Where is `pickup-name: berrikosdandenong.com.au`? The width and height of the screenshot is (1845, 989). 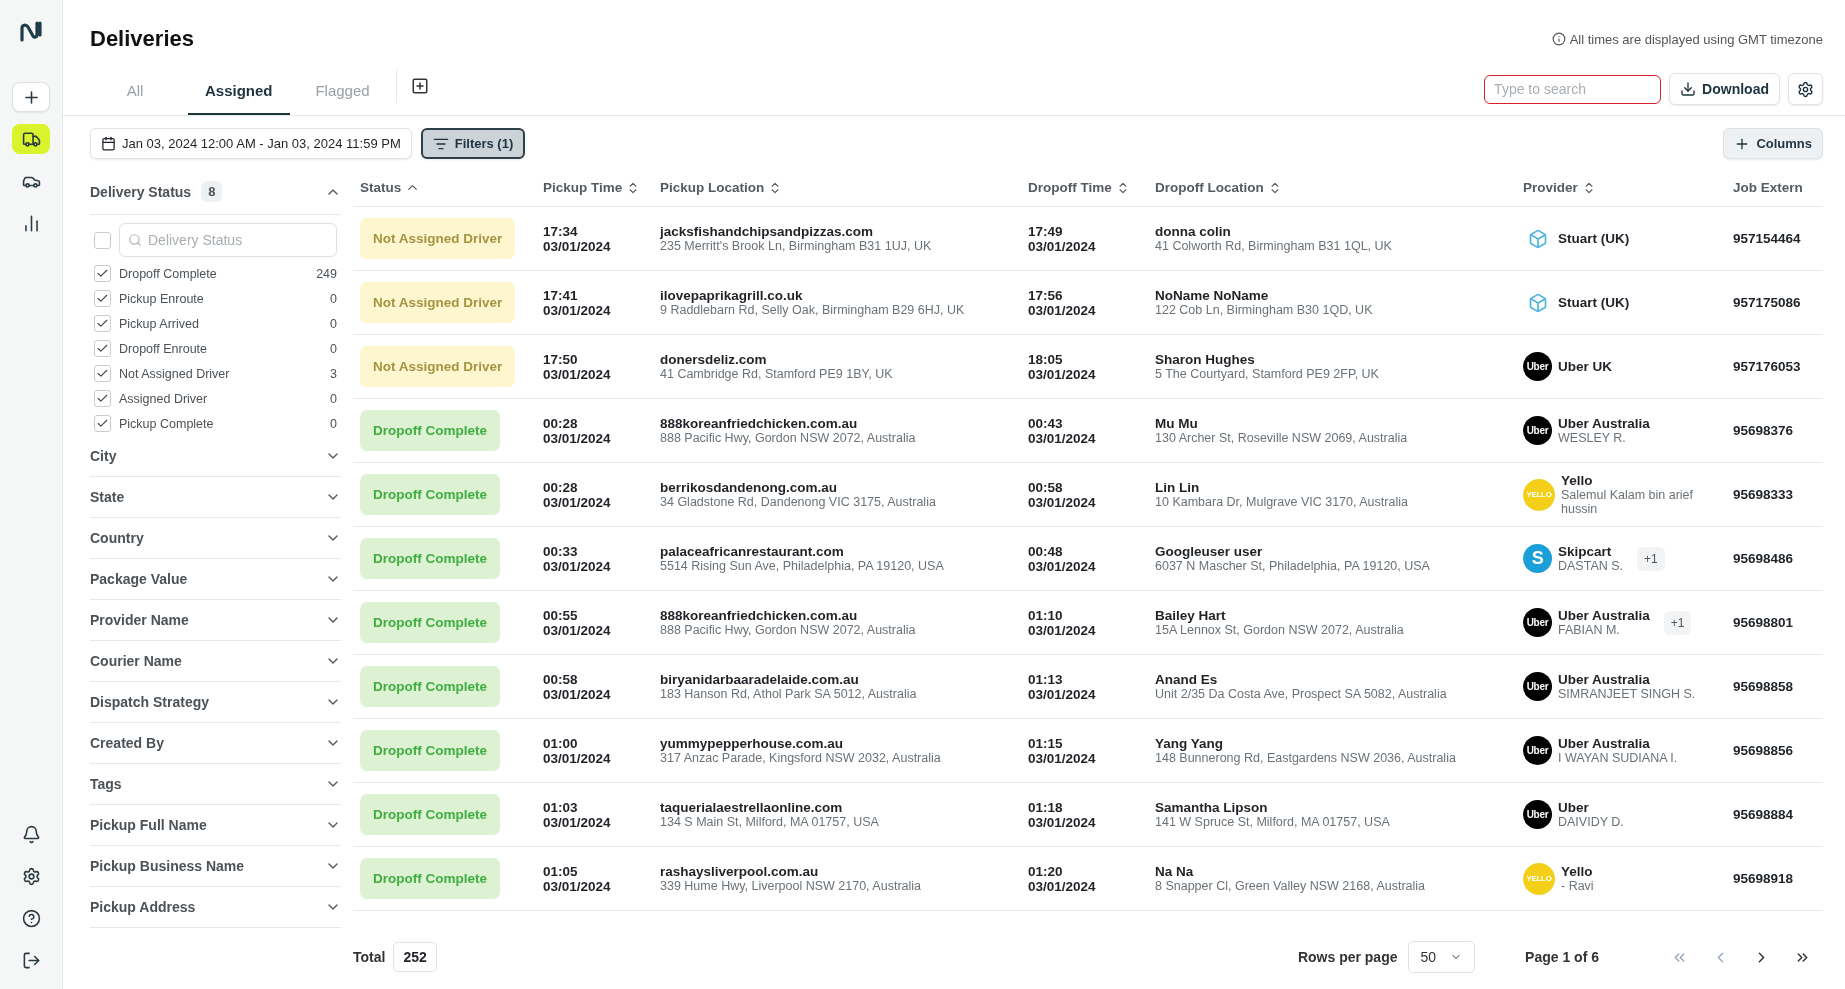
pickup-name: berrikosdandenong.com.au is located at coordinates (749, 487).